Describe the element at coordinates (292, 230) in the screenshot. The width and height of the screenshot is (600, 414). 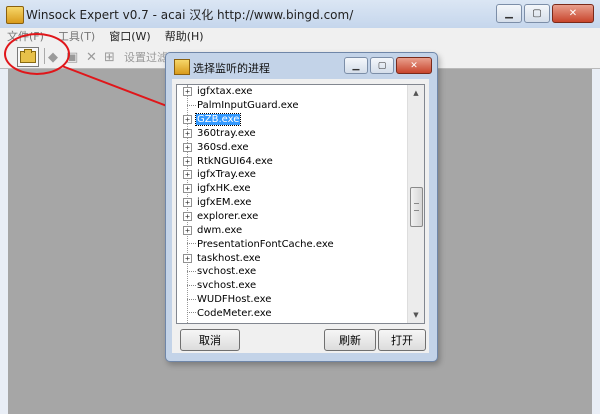
I see `tree-row: + dwm.exe` at that location.